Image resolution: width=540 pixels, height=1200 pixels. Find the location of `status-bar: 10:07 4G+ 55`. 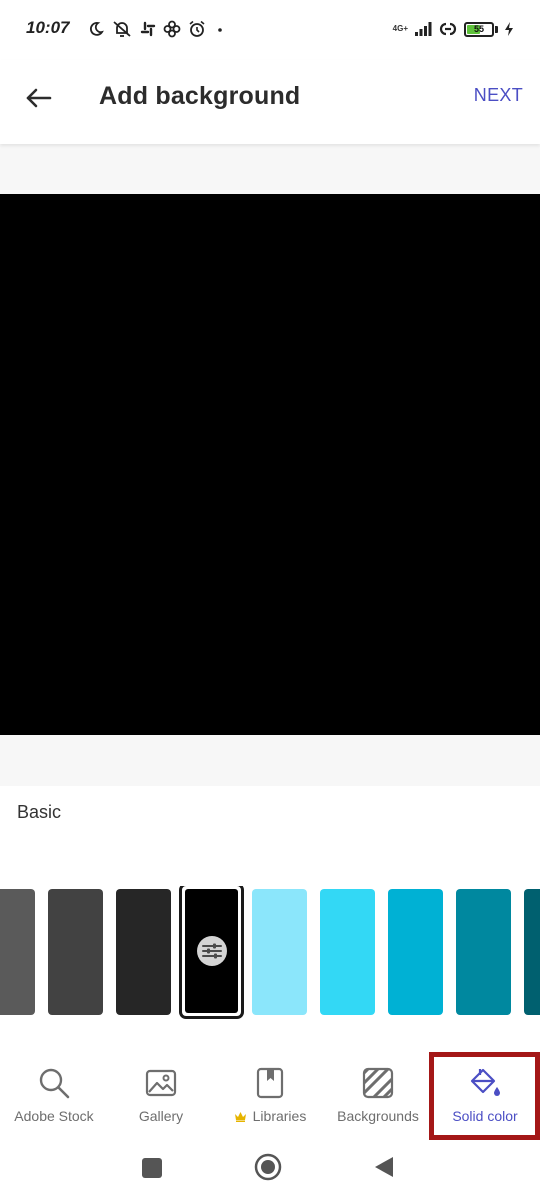

status-bar: 10:07 4G+ 55 is located at coordinates (270, 30).